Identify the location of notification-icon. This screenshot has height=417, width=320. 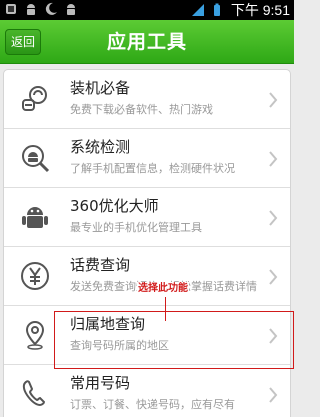
(11, 9).